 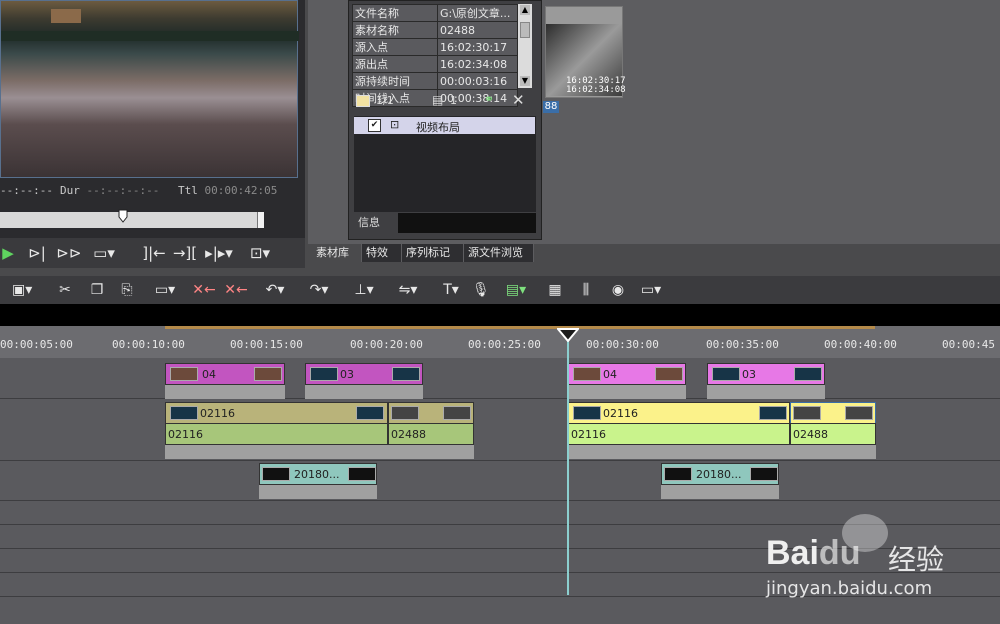 I want to click on multicam-icon: ▦, so click(x=555, y=290).